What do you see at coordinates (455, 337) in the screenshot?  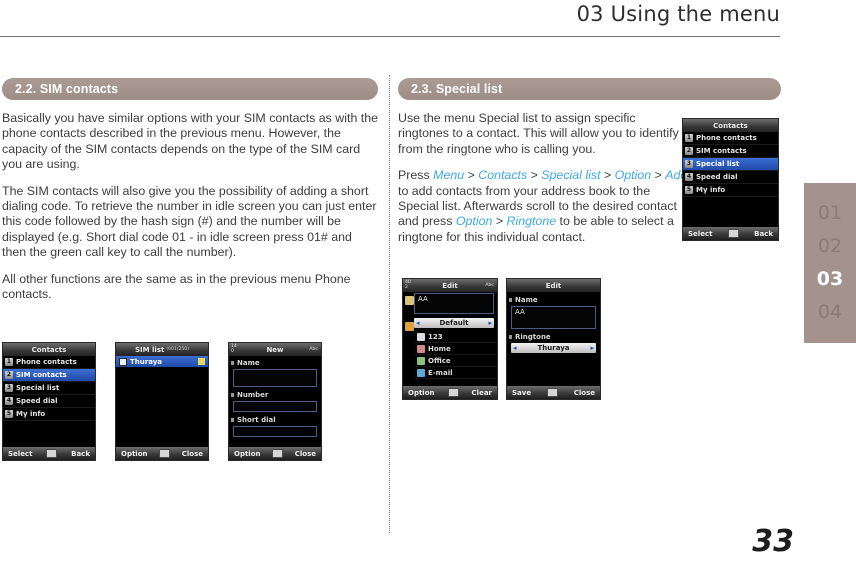 I see `field-row-number: 123` at bounding box center [455, 337].